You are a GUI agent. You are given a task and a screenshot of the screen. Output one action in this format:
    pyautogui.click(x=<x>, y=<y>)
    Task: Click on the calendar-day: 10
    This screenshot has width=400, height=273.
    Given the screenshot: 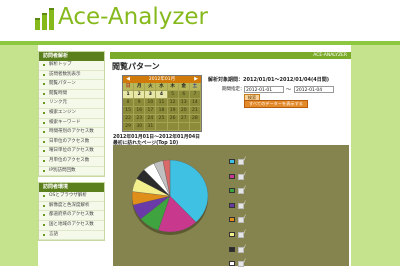 What is the action you would take?
    pyautogui.click(x=151, y=103)
    